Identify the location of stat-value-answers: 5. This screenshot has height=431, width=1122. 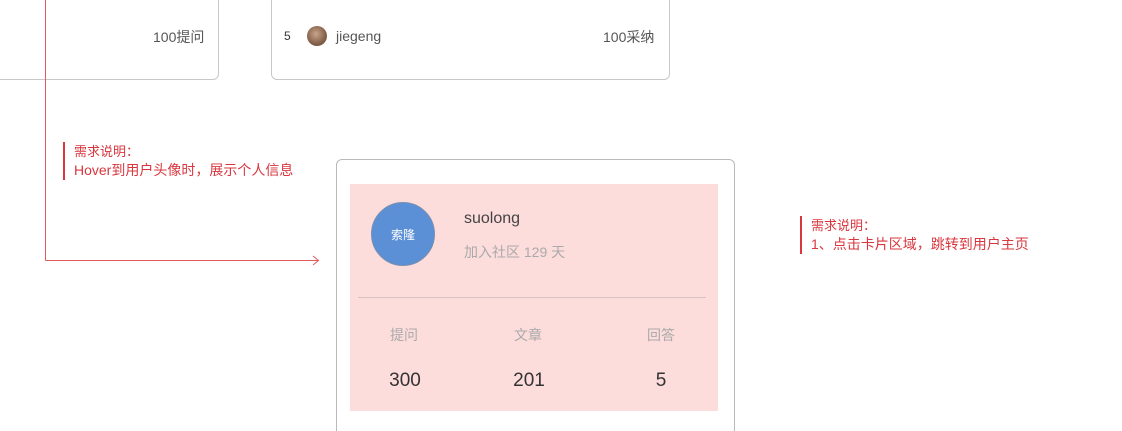
(661, 380).